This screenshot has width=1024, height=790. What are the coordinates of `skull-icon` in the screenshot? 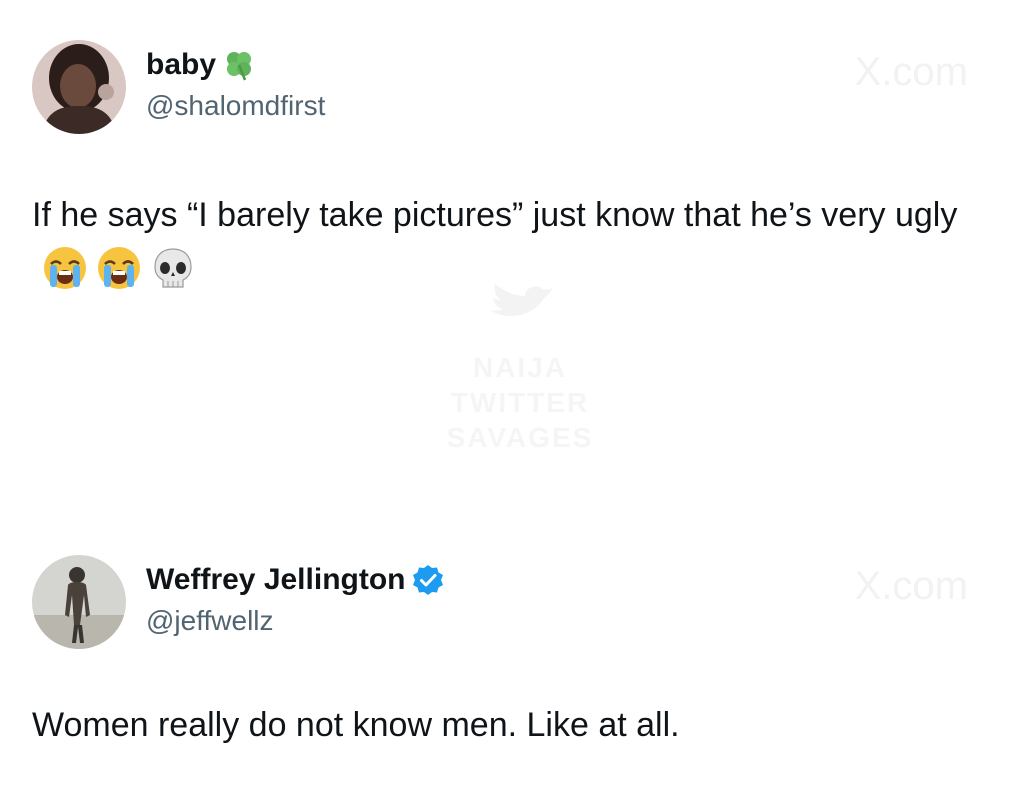 It's located at (173, 268).